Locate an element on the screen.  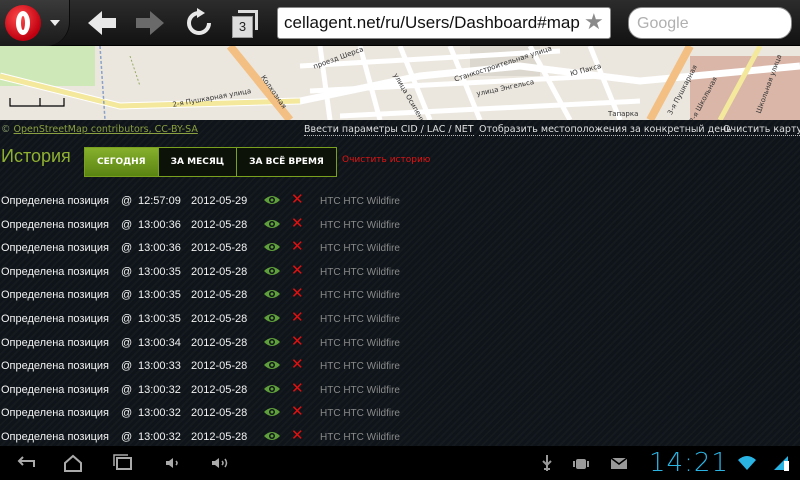
attribution-link: OpenStreetMap contributors, CC-BY-SA is located at coordinates (106, 129).